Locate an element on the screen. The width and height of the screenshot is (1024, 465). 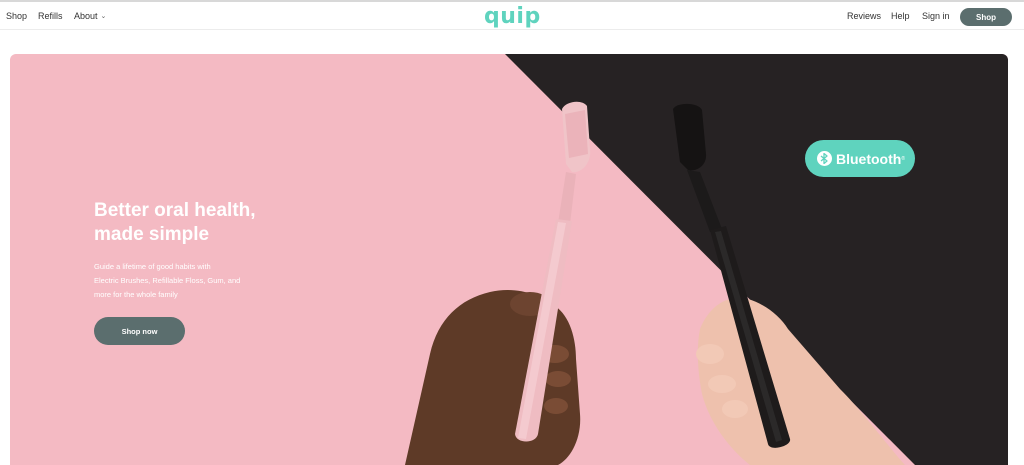
chevron-down-icon: ⌄ is located at coordinates (103, 16).